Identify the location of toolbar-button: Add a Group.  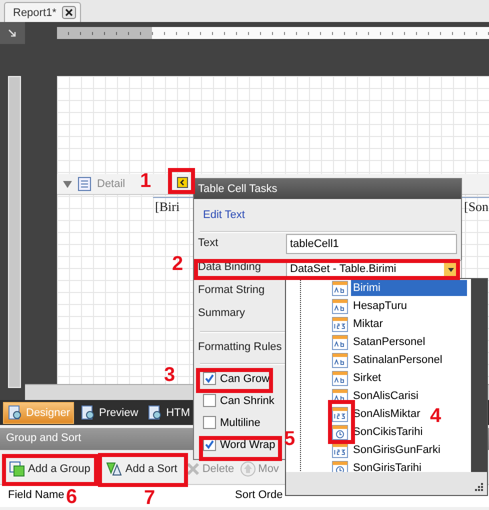
(50, 469).